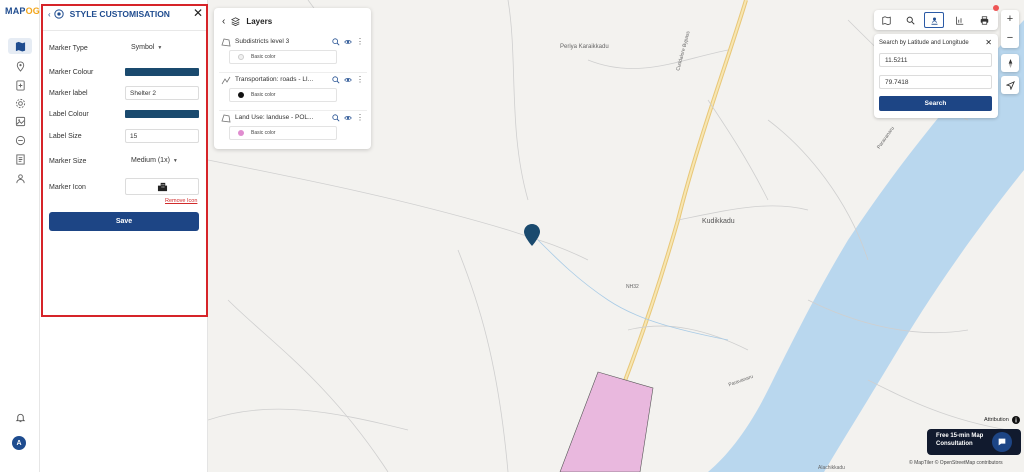 The width and height of the screenshot is (1024, 472). I want to click on map-label: Alachikkadu, so click(831, 468).